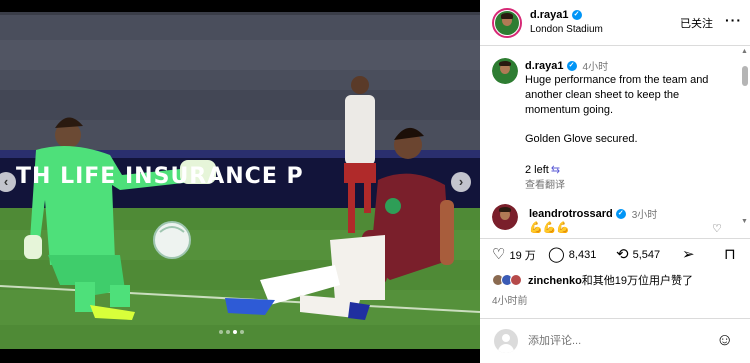 The image size is (750, 363). What do you see at coordinates (545, 183) in the screenshot?
I see `see-translation-link: 查看翻译` at bounding box center [545, 183].